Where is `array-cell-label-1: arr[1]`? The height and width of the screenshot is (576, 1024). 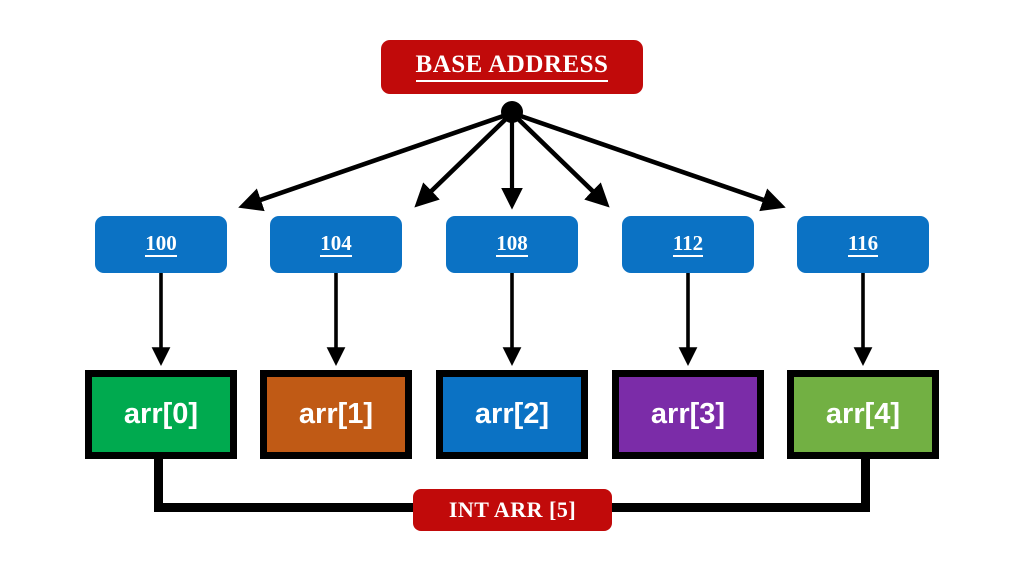 array-cell-label-1: arr[1] is located at coordinates (336, 414).